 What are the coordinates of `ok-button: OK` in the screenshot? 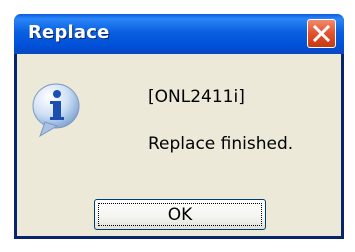 It's located at (180, 214).